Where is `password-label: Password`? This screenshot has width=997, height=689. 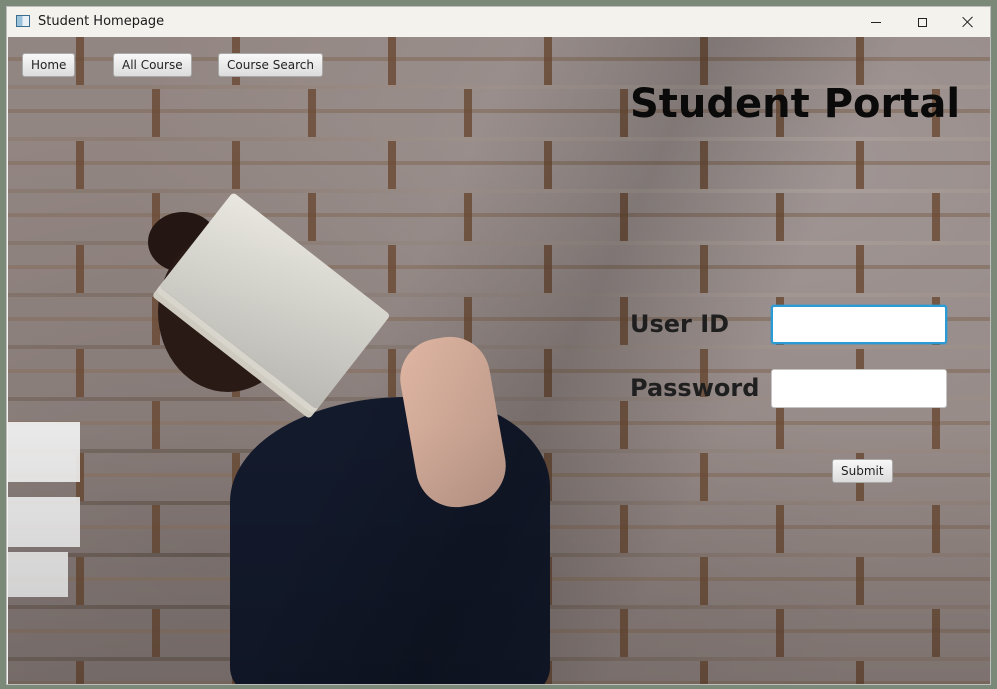
password-label: Password is located at coordinates (695, 388).